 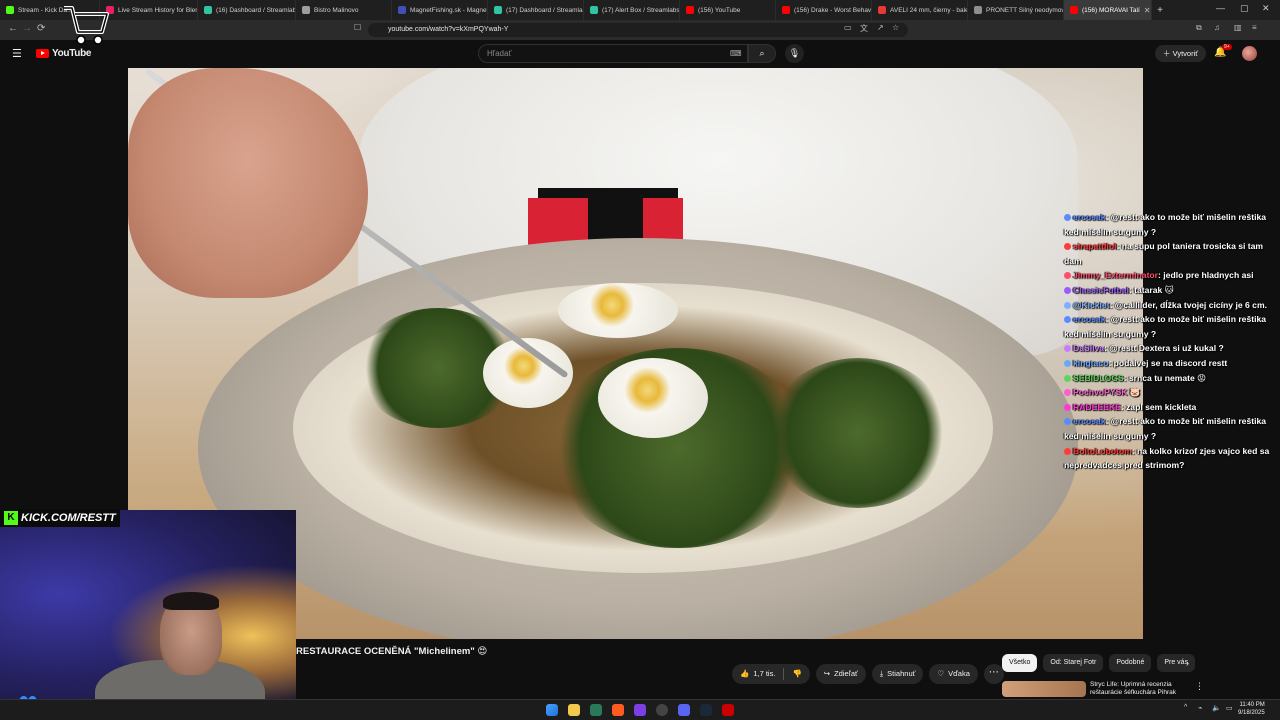 I want to click on chat-message: DaSilva: @restt Dextera si už kukal ?, so click(x=1171, y=348).